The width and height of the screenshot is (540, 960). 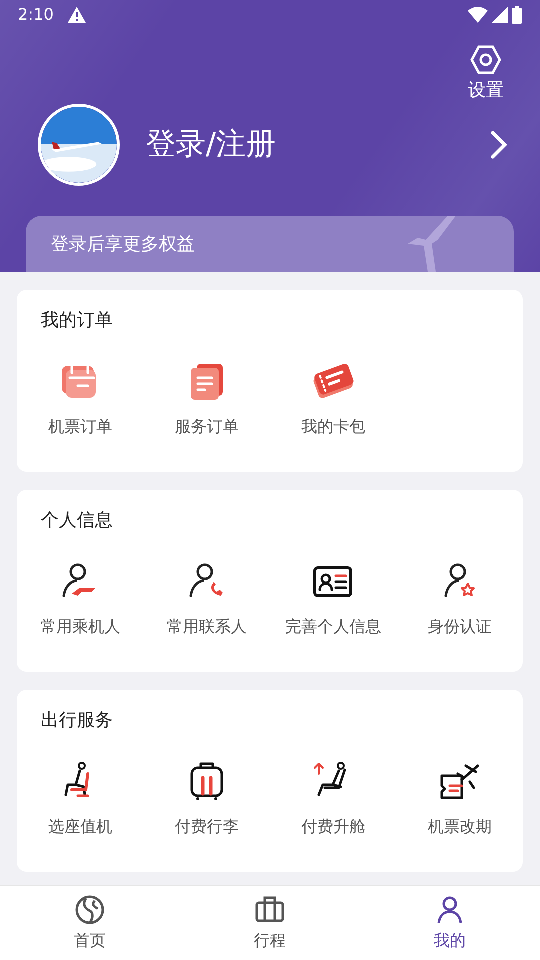 I want to click on wifi-icon, so click(x=478, y=15).